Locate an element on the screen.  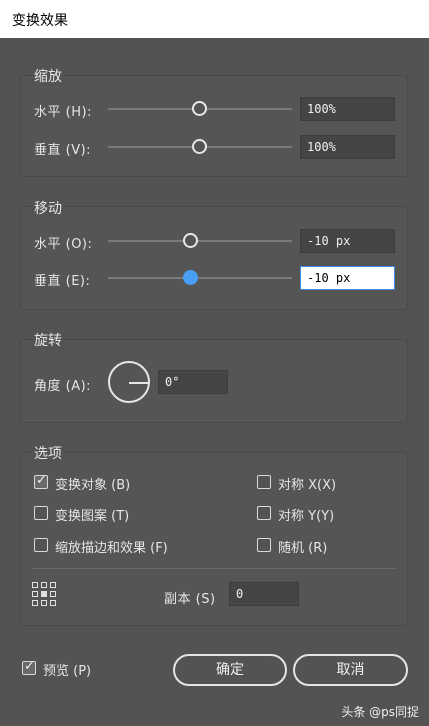
move-group is located at coordinates (214, 258).